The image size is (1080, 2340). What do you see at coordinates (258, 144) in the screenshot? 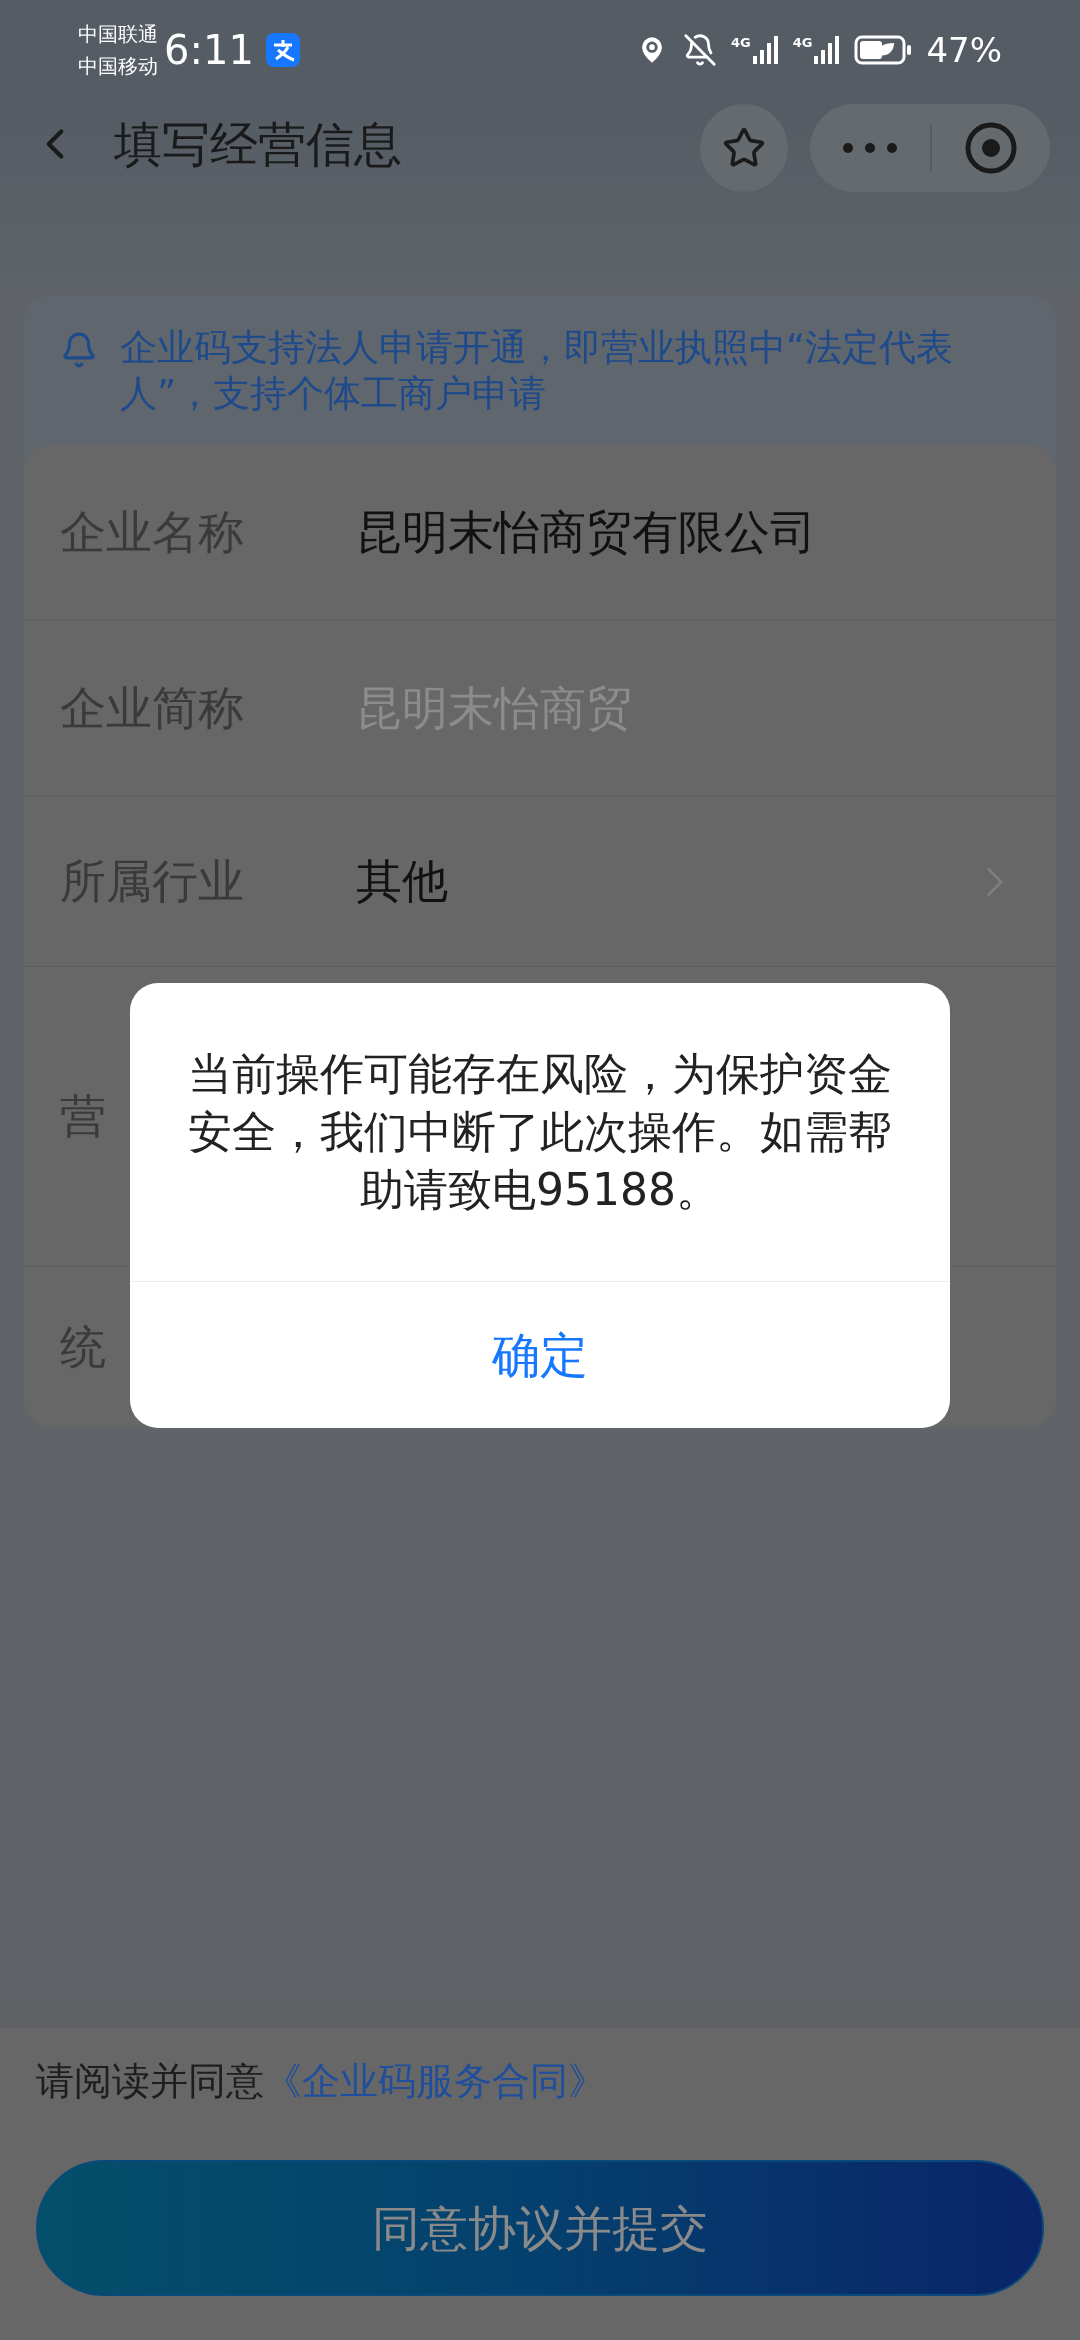
I see `page-title: 填写经营信息` at bounding box center [258, 144].